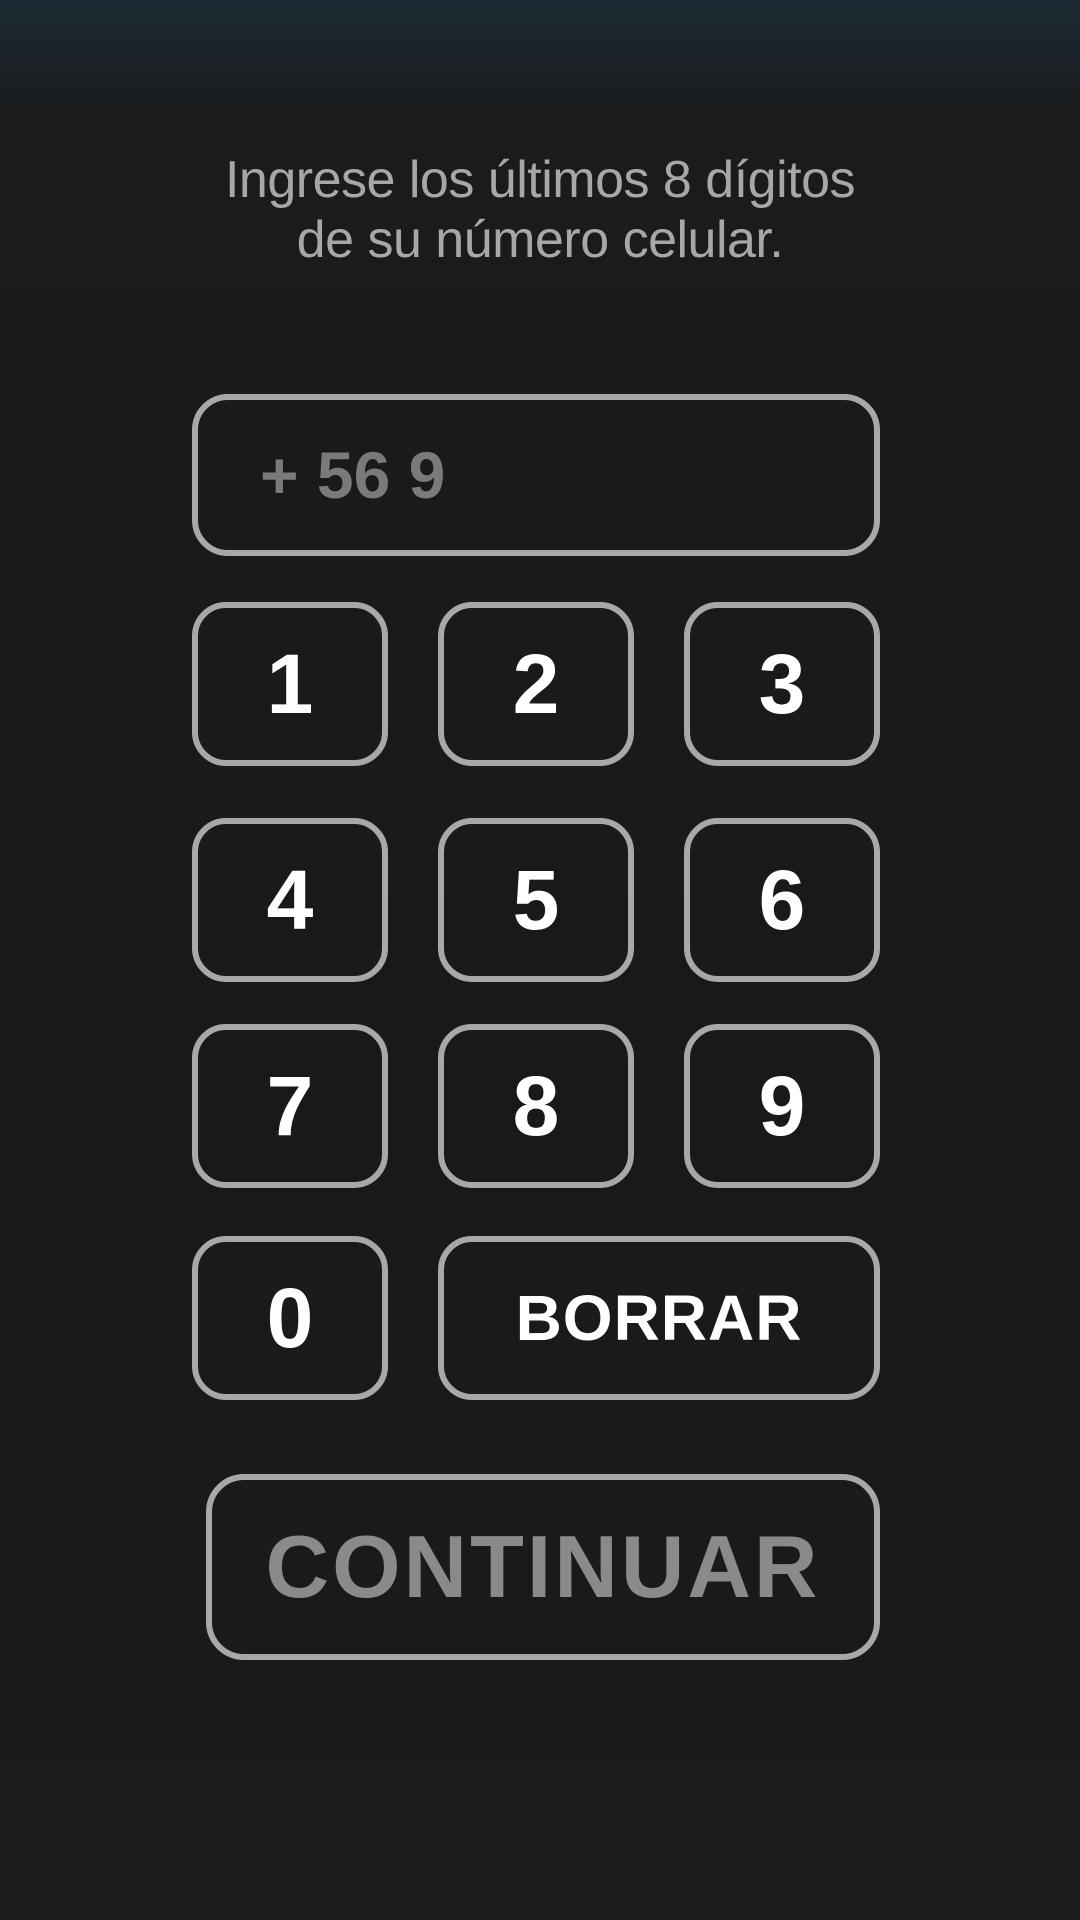  Describe the element at coordinates (540, 180) in the screenshot. I see `instructions-line-1: Ingrese los últimos 8 dígitos` at that location.